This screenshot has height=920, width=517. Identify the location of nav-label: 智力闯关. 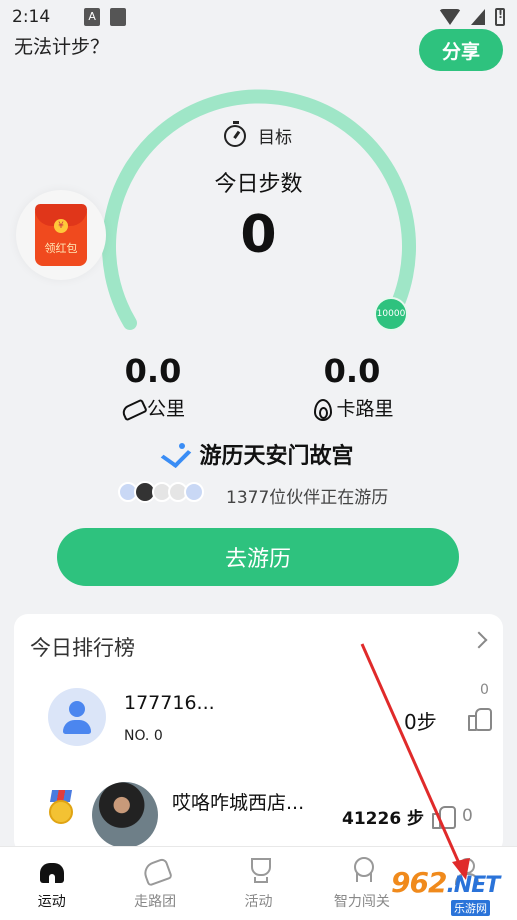
(361, 902).